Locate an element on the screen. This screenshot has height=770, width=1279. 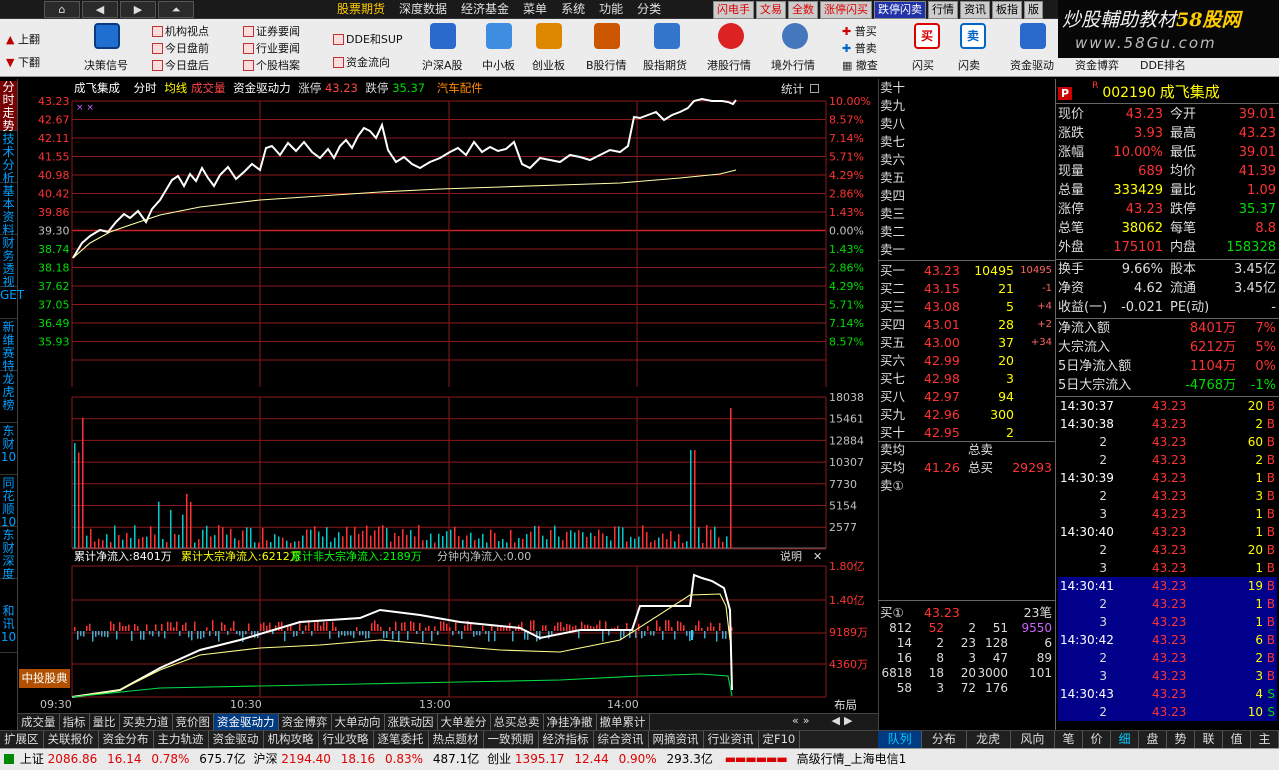
fund-game-label: 资金博弈 is located at coordinates (1097, 65).